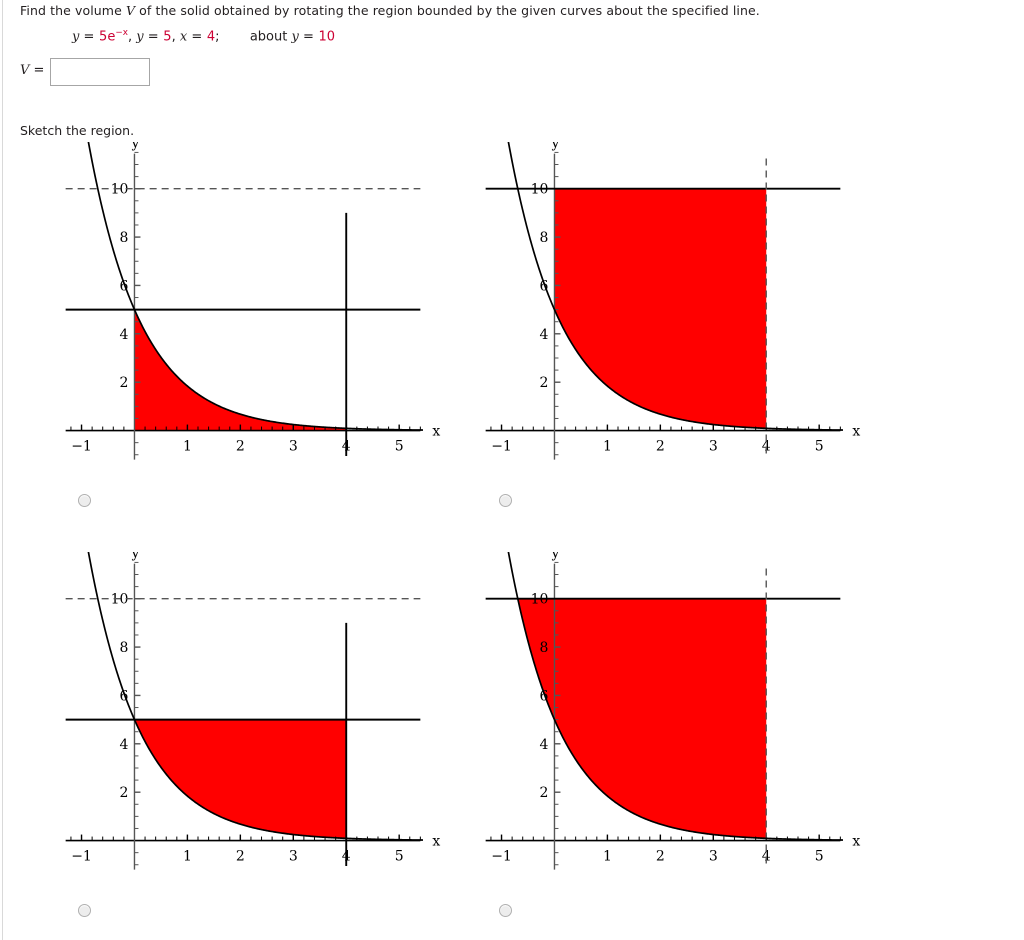 The width and height of the screenshot is (1024, 940). I want to click on choice-d-radio, so click(505, 910).